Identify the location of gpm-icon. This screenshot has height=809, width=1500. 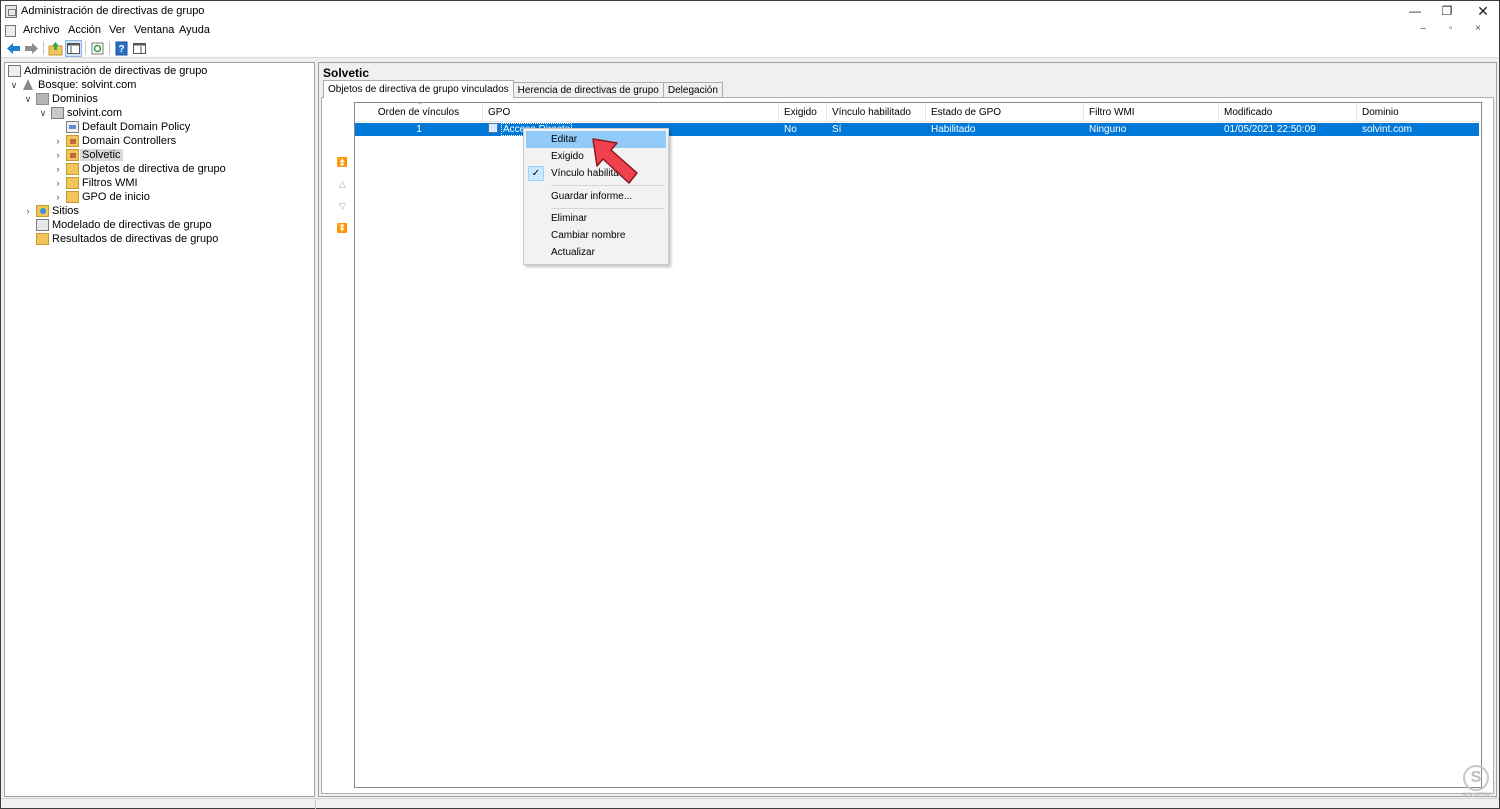
(14, 71).